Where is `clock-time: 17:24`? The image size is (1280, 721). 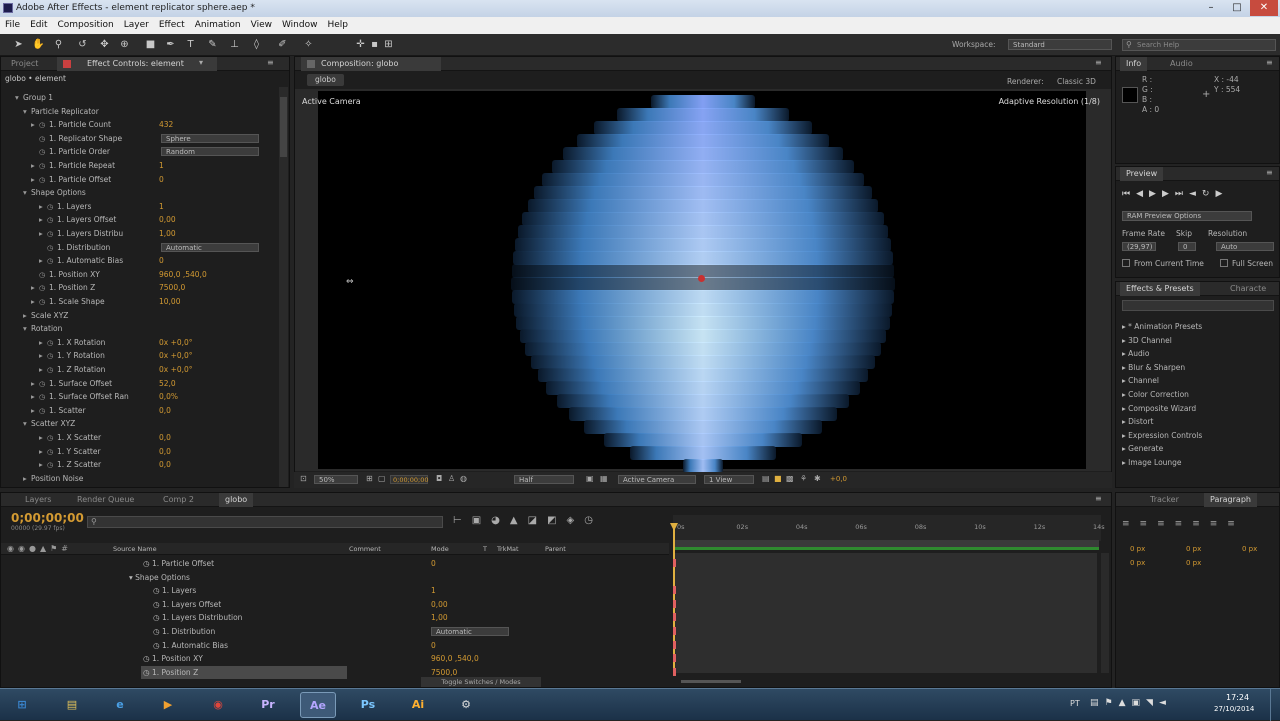
clock-time: 17:24 is located at coordinates (1237, 697).